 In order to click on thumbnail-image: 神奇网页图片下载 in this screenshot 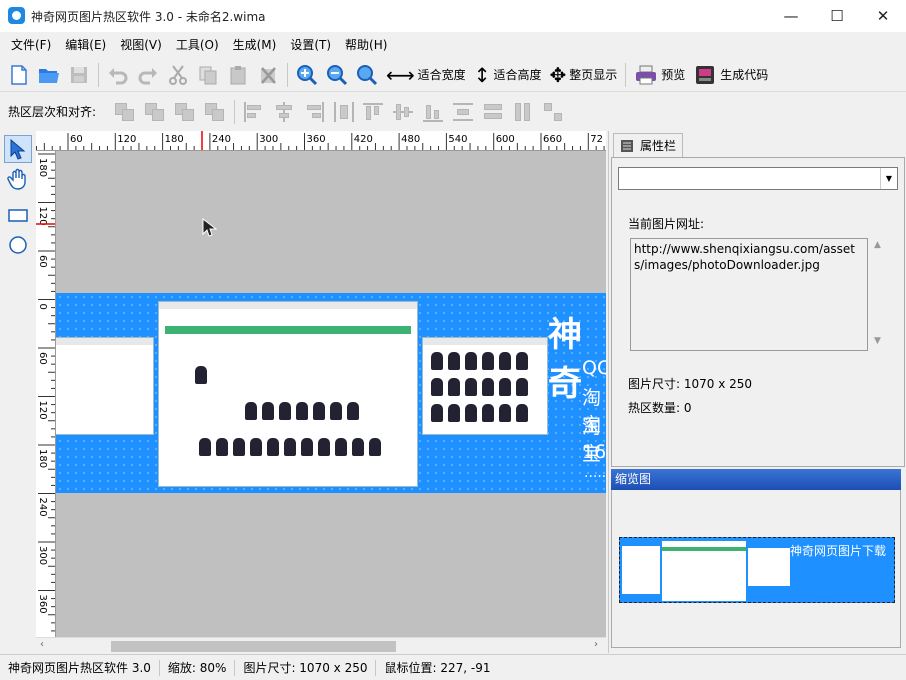, I will do `click(757, 570)`.